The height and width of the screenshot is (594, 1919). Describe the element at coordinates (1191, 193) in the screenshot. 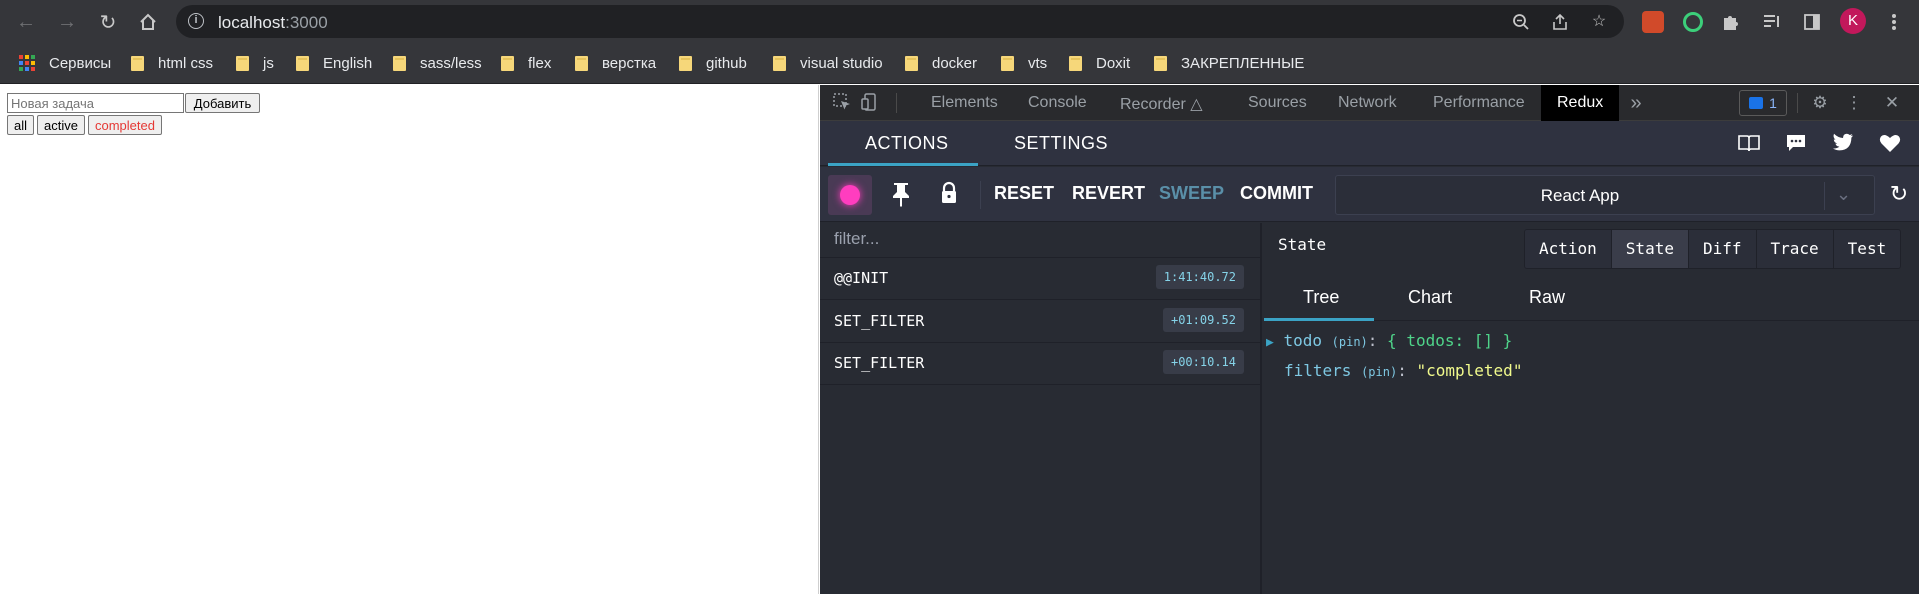

I see `sweep-button: SWEEP` at that location.